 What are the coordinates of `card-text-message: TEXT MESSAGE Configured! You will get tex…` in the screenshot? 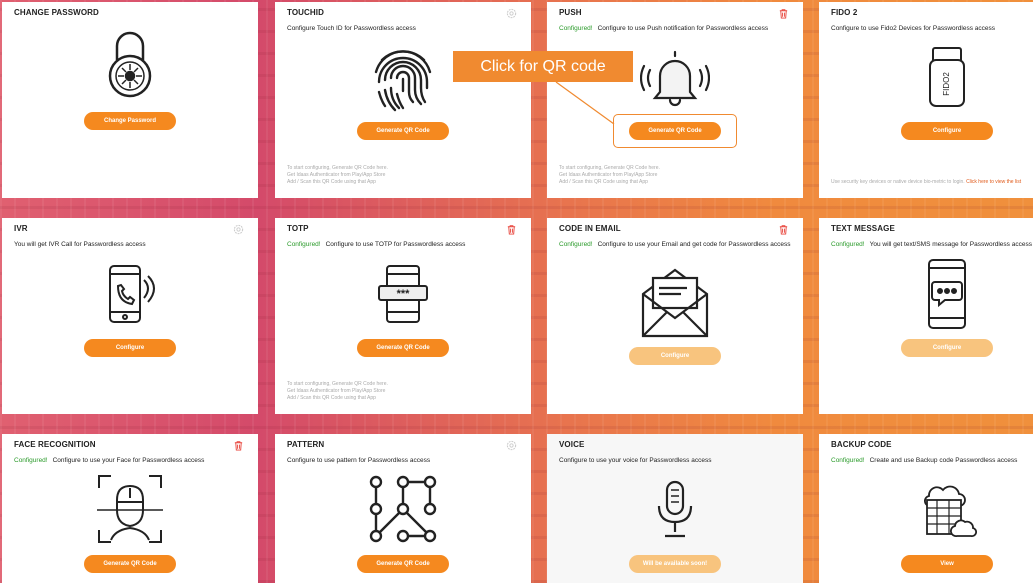 It's located at (926, 316).